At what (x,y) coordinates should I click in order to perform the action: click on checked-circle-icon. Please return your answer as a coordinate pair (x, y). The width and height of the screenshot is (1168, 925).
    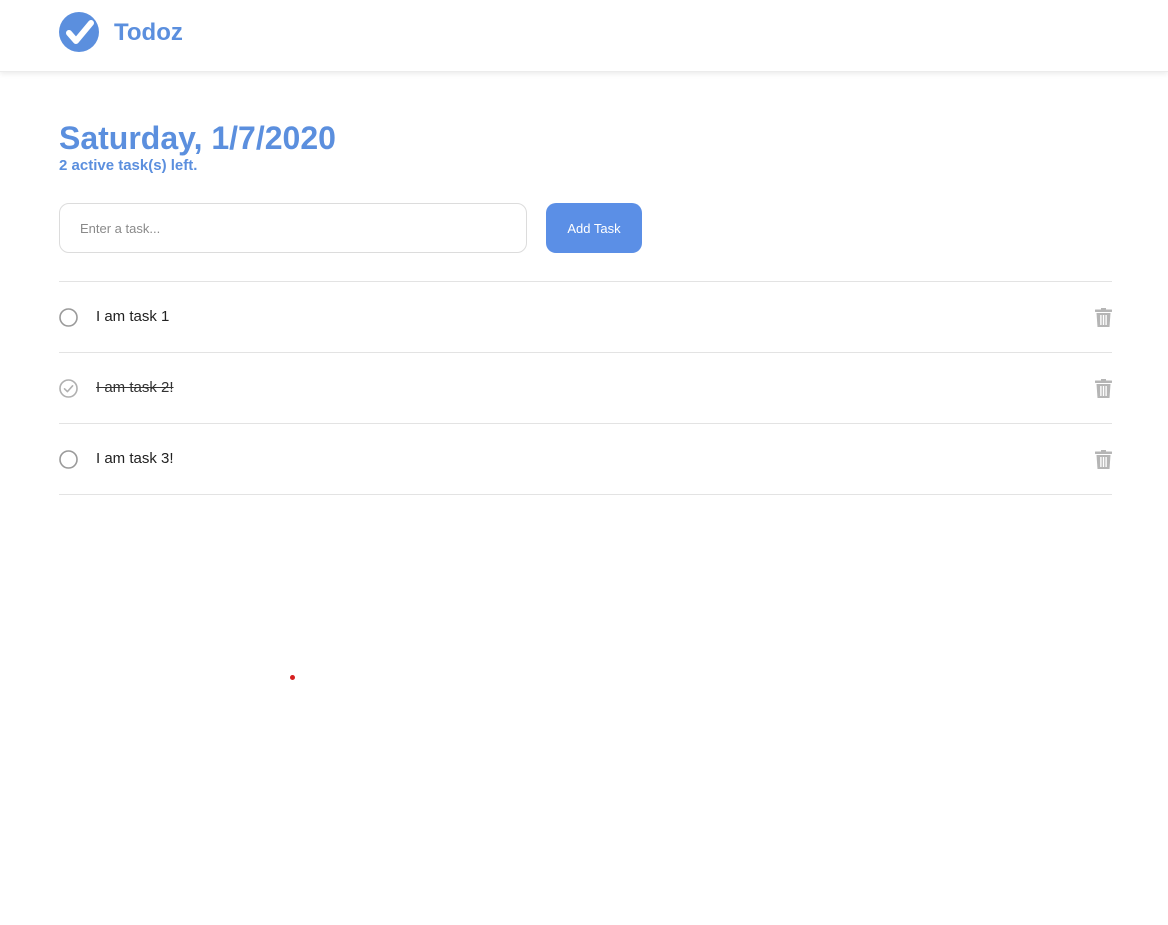
    Looking at the image, I should click on (68, 388).